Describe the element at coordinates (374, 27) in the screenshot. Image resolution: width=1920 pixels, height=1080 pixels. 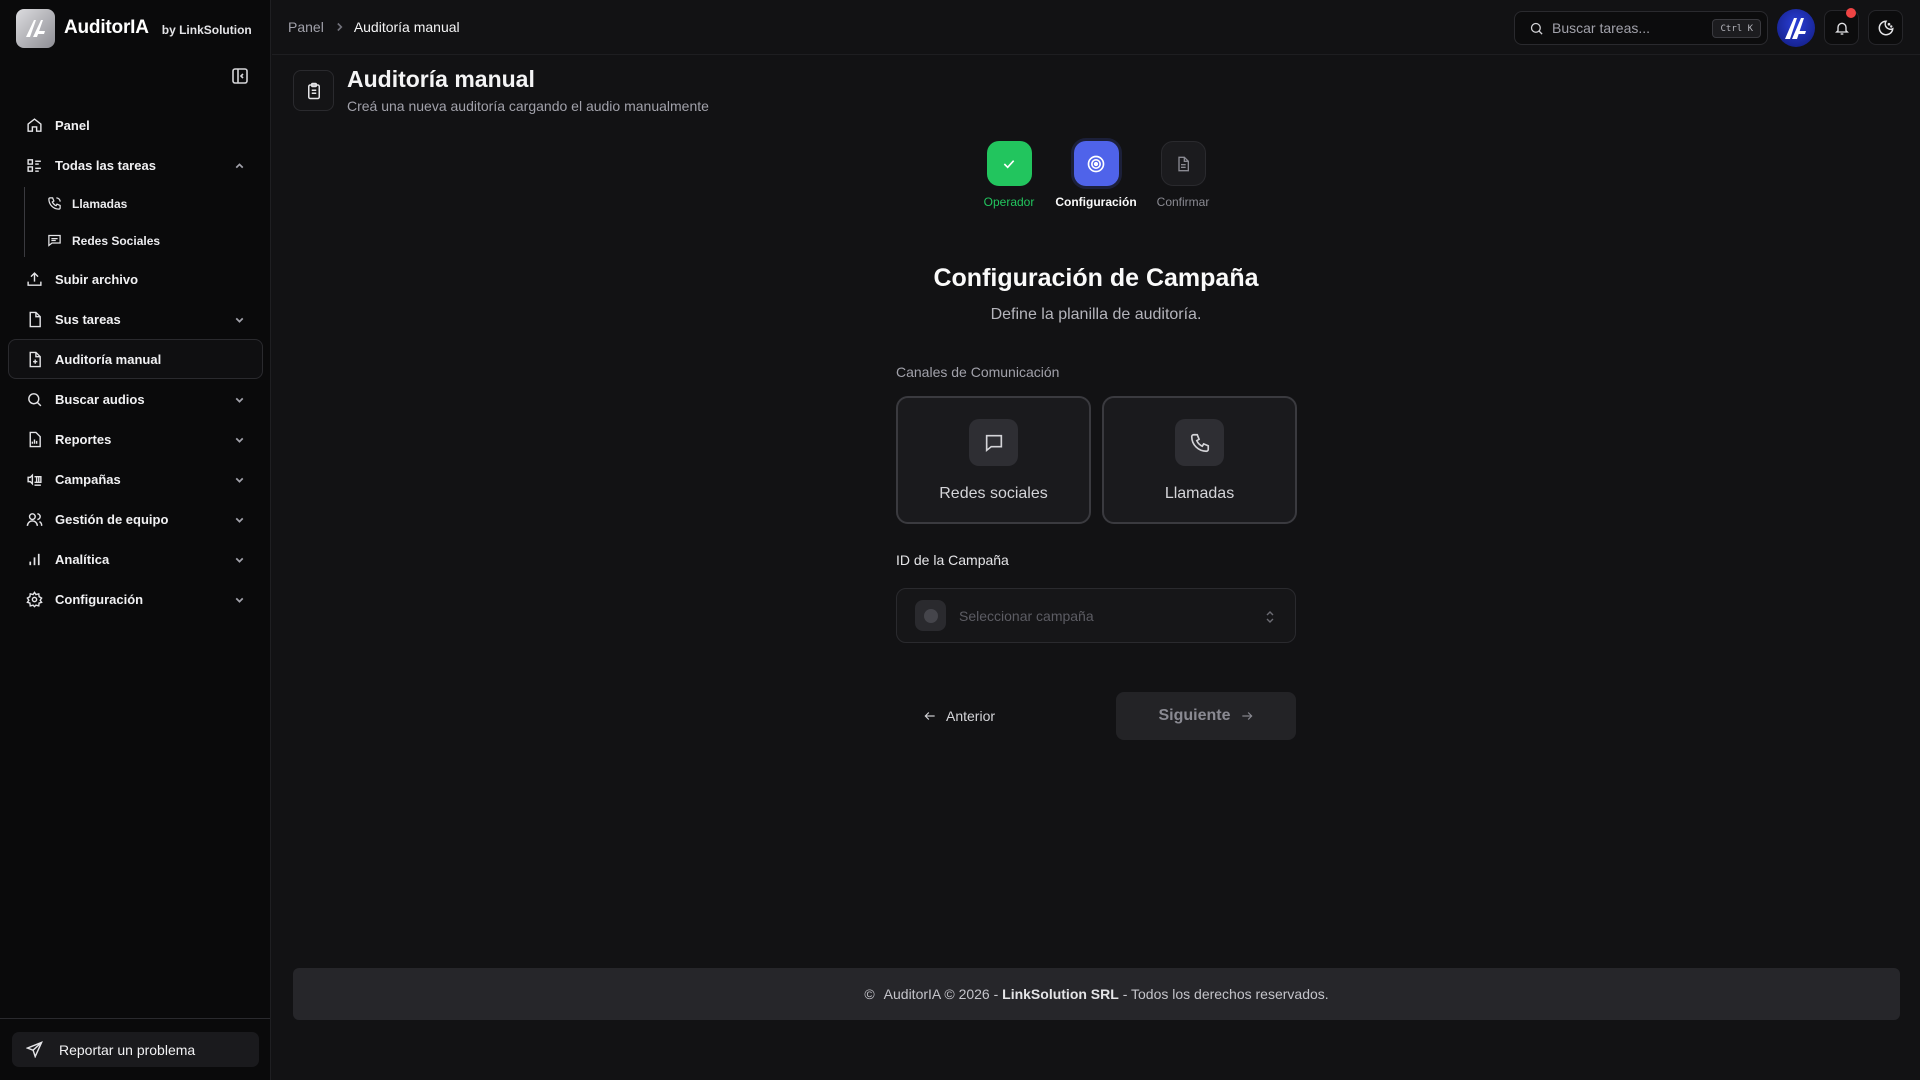
I see `breadcrumb: Panel Auditoría manual` at that location.